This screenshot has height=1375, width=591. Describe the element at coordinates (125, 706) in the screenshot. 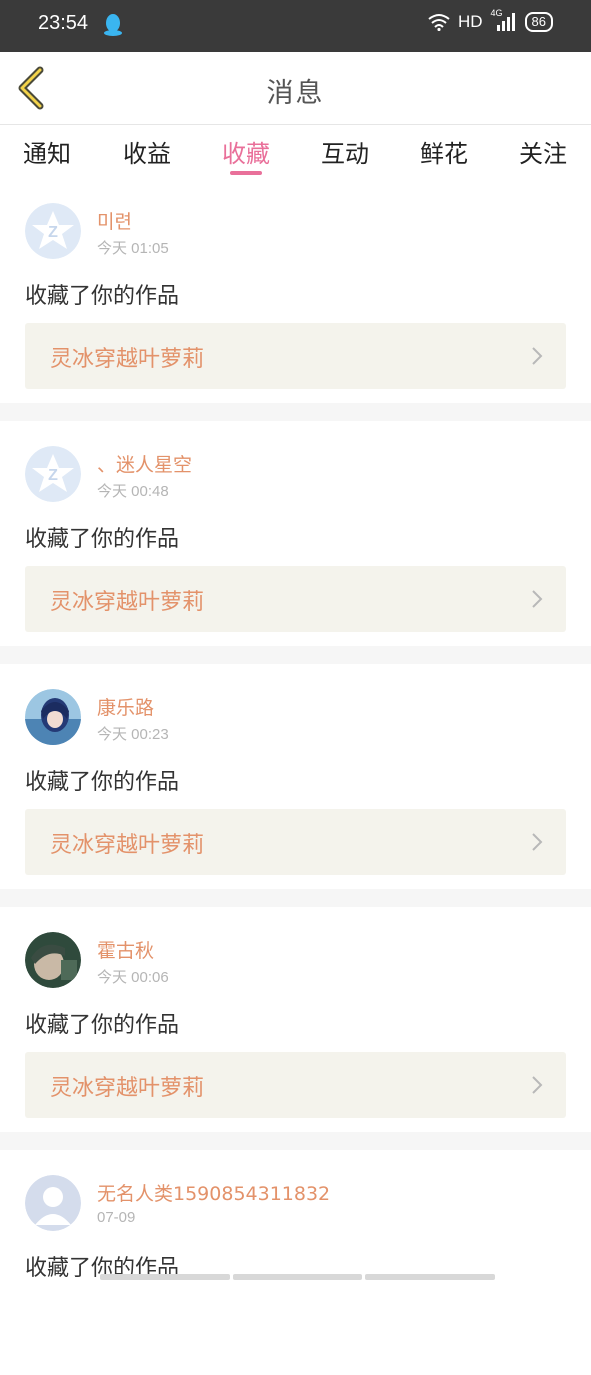

I see `username: 康乐路` at that location.